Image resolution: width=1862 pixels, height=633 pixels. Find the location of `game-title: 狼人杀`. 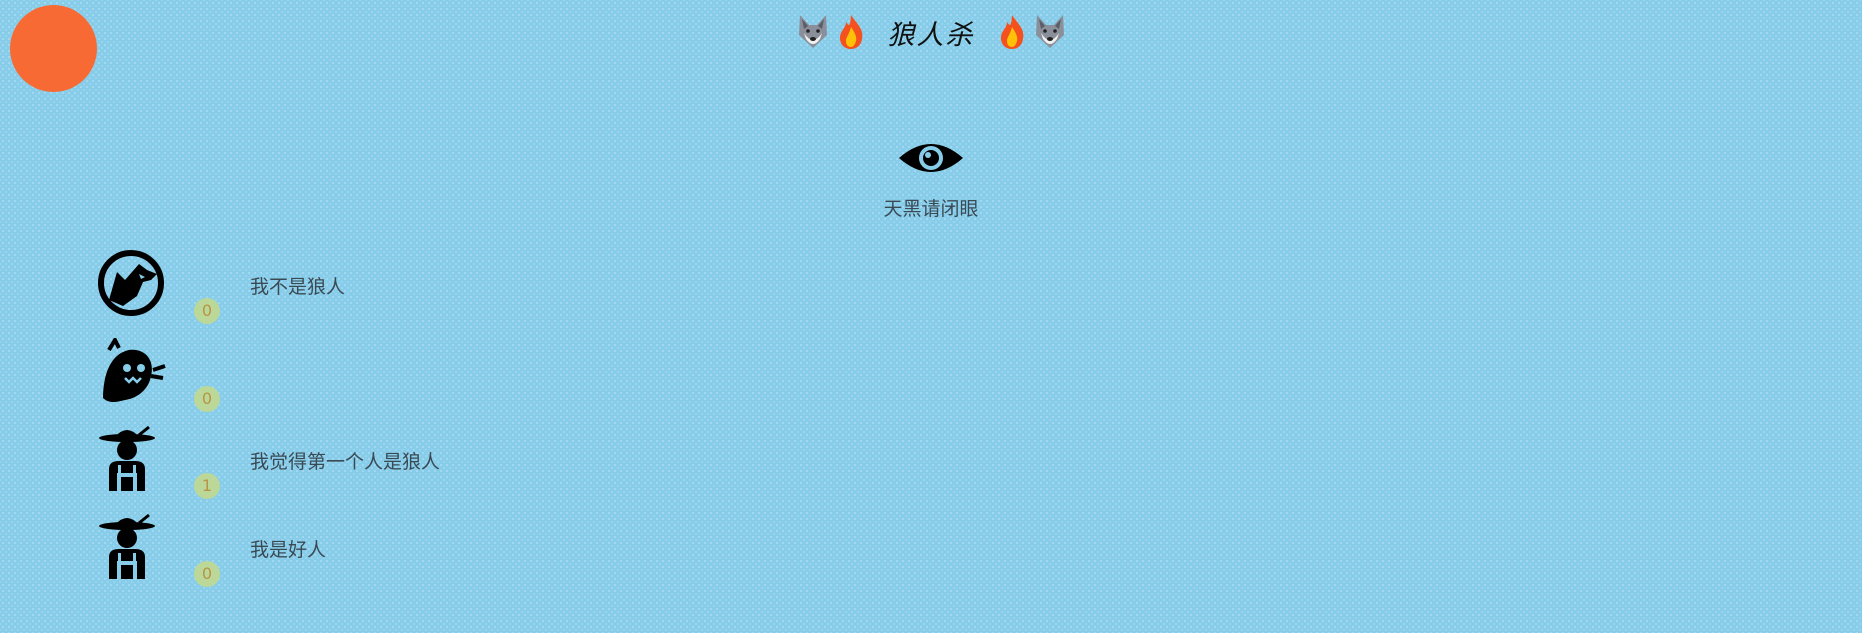

game-title: 狼人杀 is located at coordinates (931, 35).